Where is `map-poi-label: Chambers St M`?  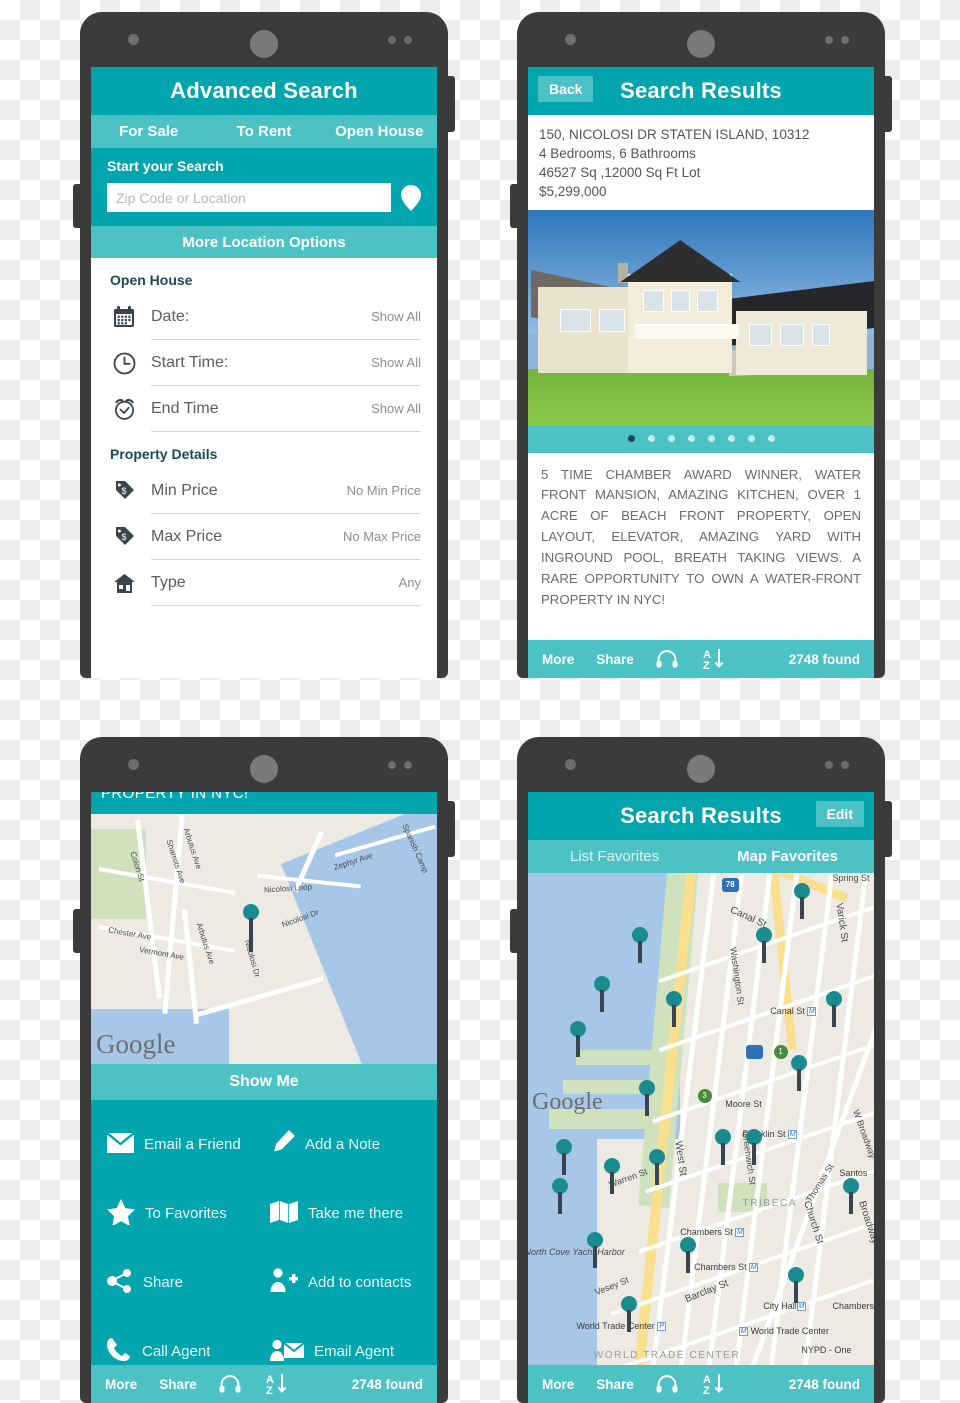 map-poi-label: Chambers St M is located at coordinates (712, 1232).